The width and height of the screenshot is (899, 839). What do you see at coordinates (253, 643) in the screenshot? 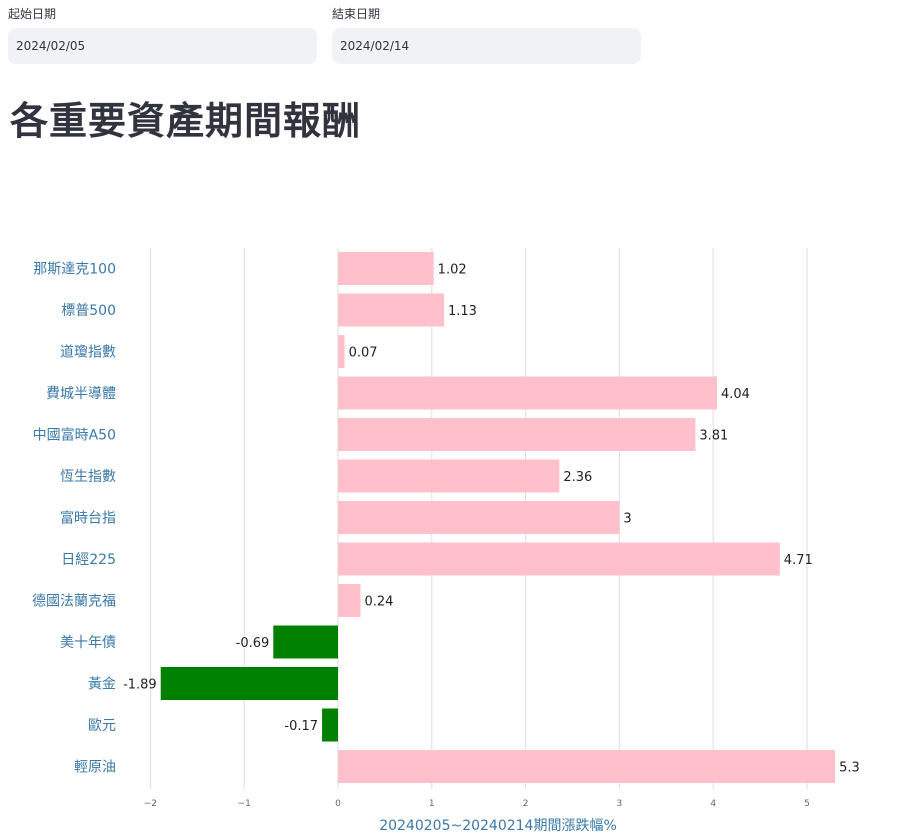
I see `value-label: -0.69` at bounding box center [253, 643].